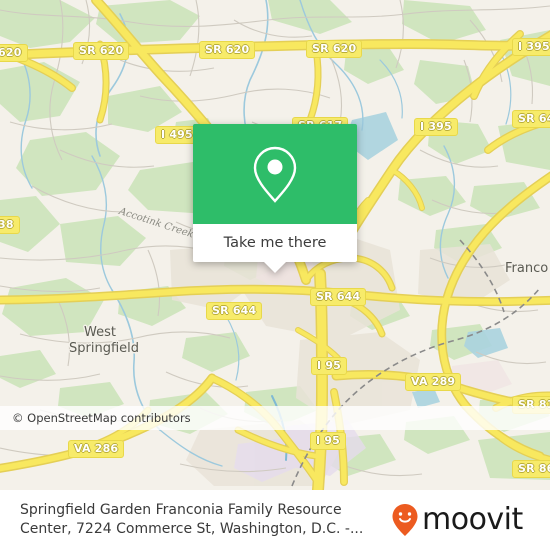  Describe the element at coordinates (10, 225) in the screenshot. I see `road-shield: 38` at that location.